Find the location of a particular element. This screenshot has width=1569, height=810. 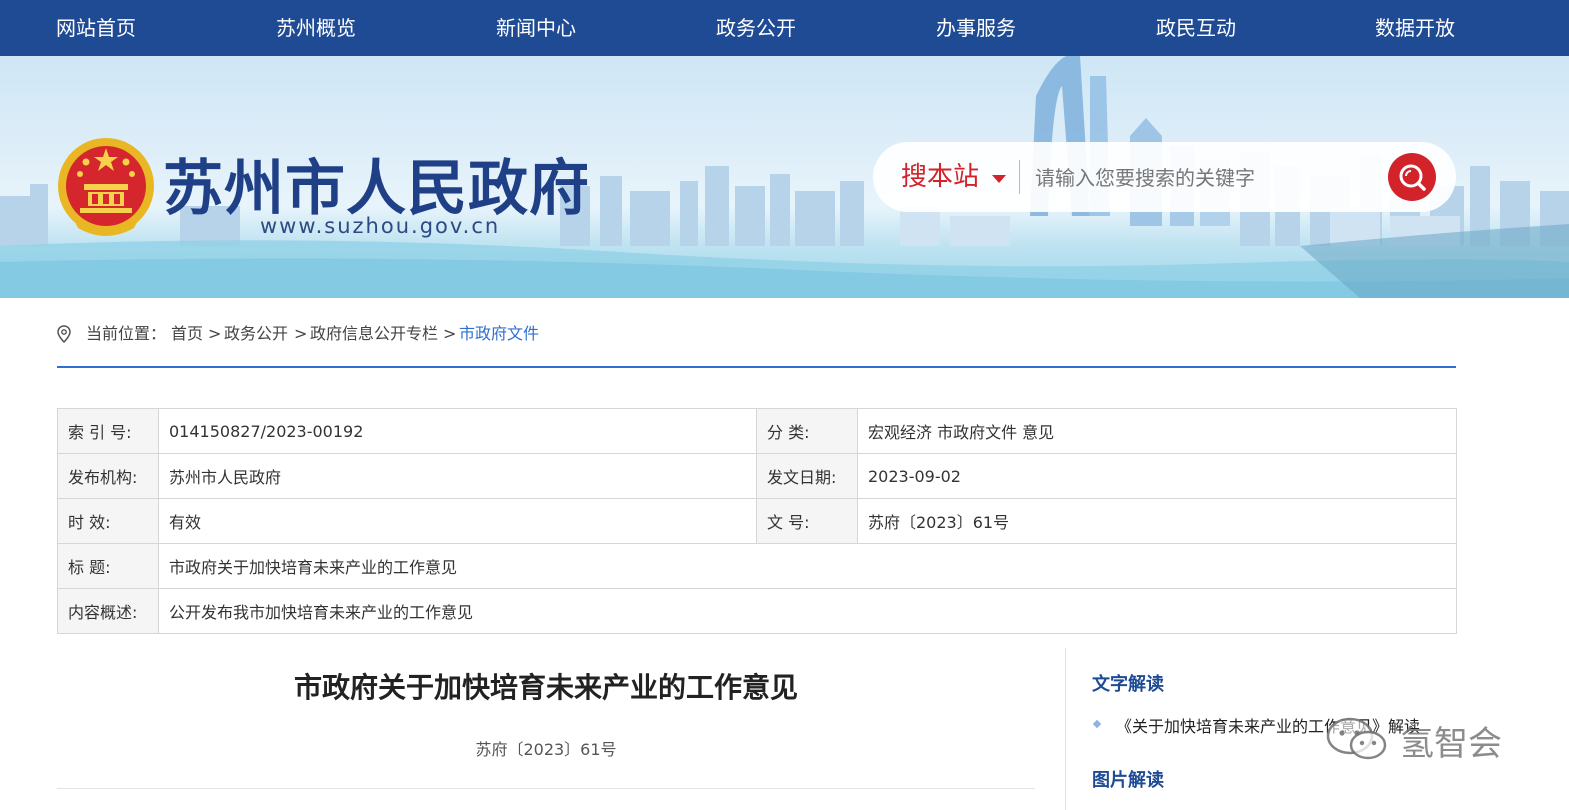

watermark: 氢智会 is located at coordinates (1422, 739).